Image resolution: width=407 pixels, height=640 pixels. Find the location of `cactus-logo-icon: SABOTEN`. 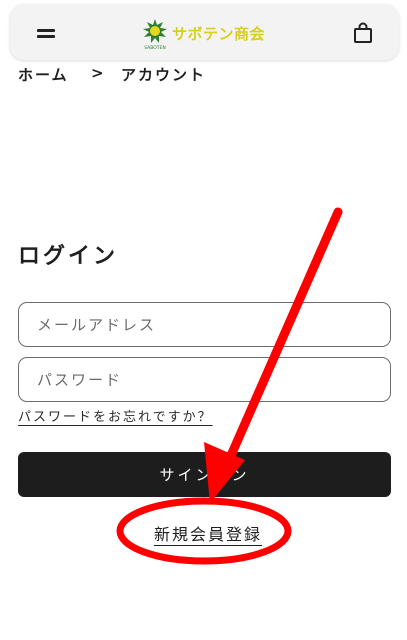

cactus-logo-icon: SABOTEN is located at coordinates (155, 34).